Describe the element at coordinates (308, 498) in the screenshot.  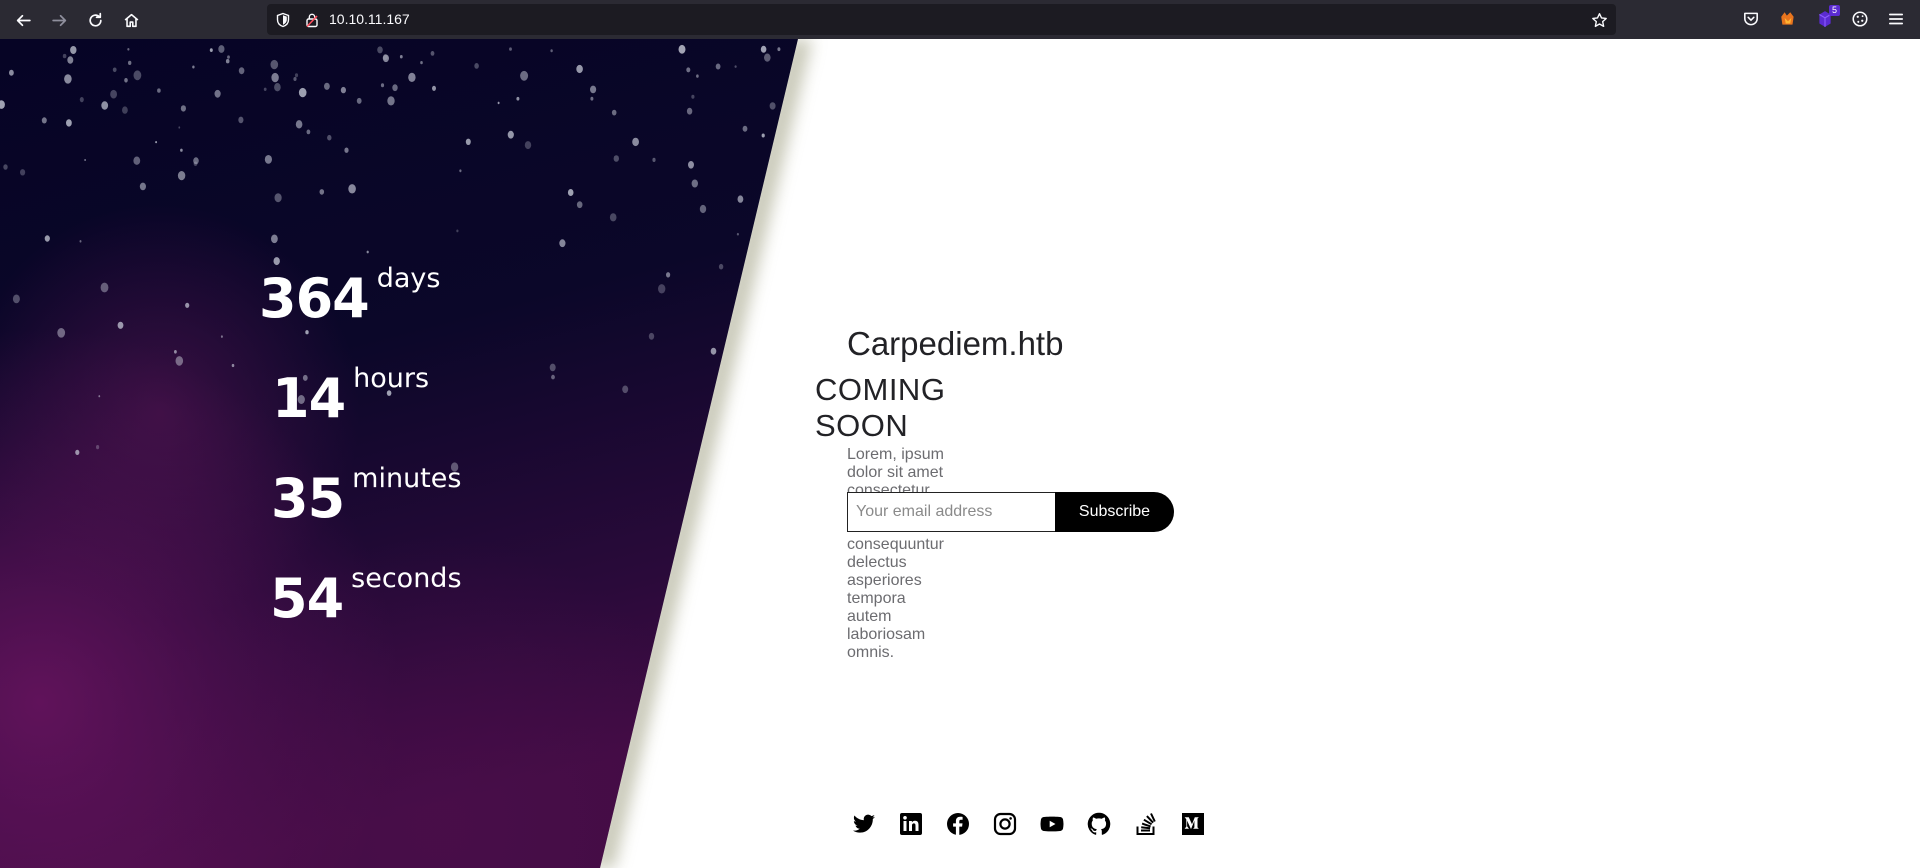
I see `minutes-value: 35` at that location.